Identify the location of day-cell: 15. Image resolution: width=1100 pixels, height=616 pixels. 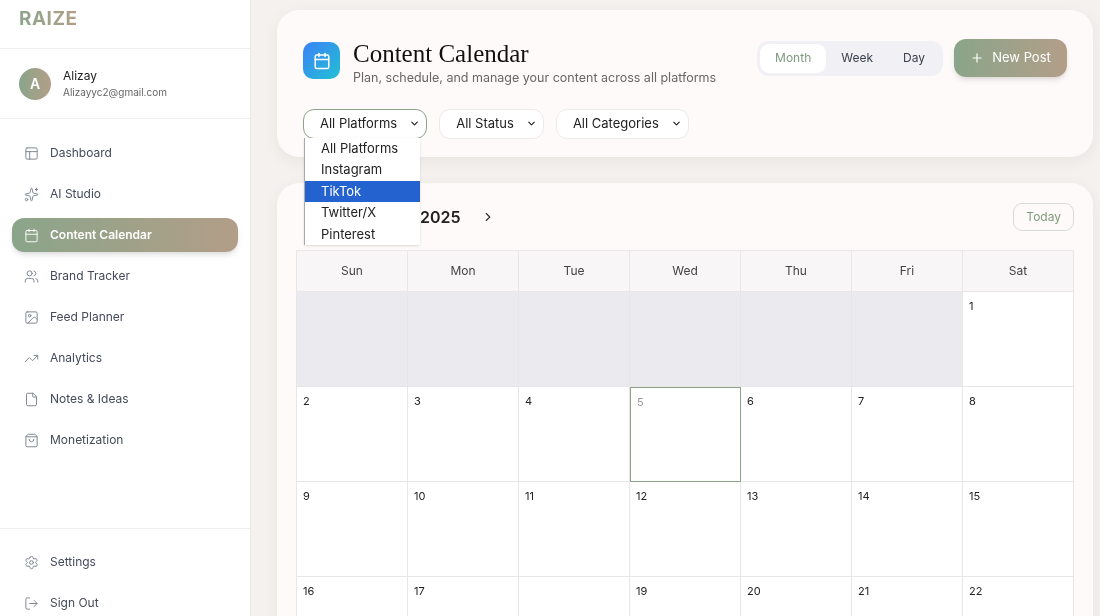
(1018, 529).